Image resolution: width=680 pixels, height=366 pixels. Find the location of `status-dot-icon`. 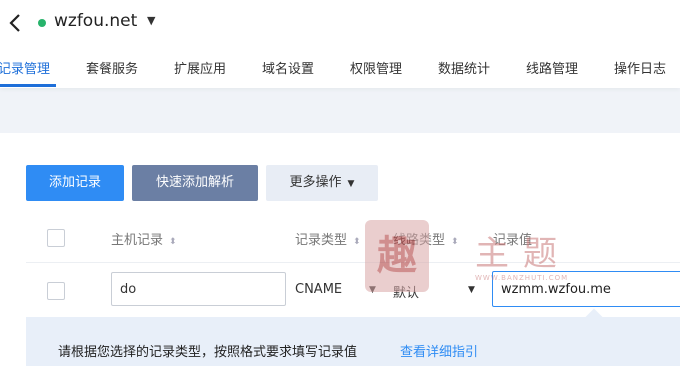

status-dot-icon is located at coordinates (42, 23).